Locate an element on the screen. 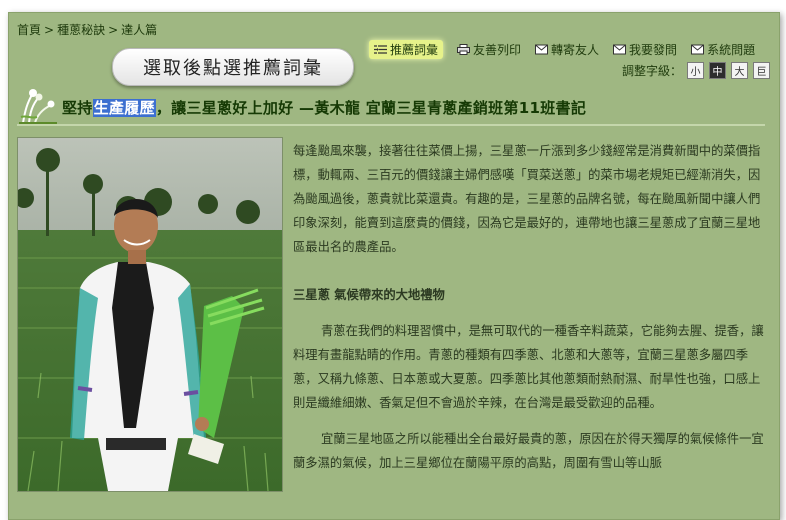  font-size-medium-button: 中 is located at coordinates (718, 70).